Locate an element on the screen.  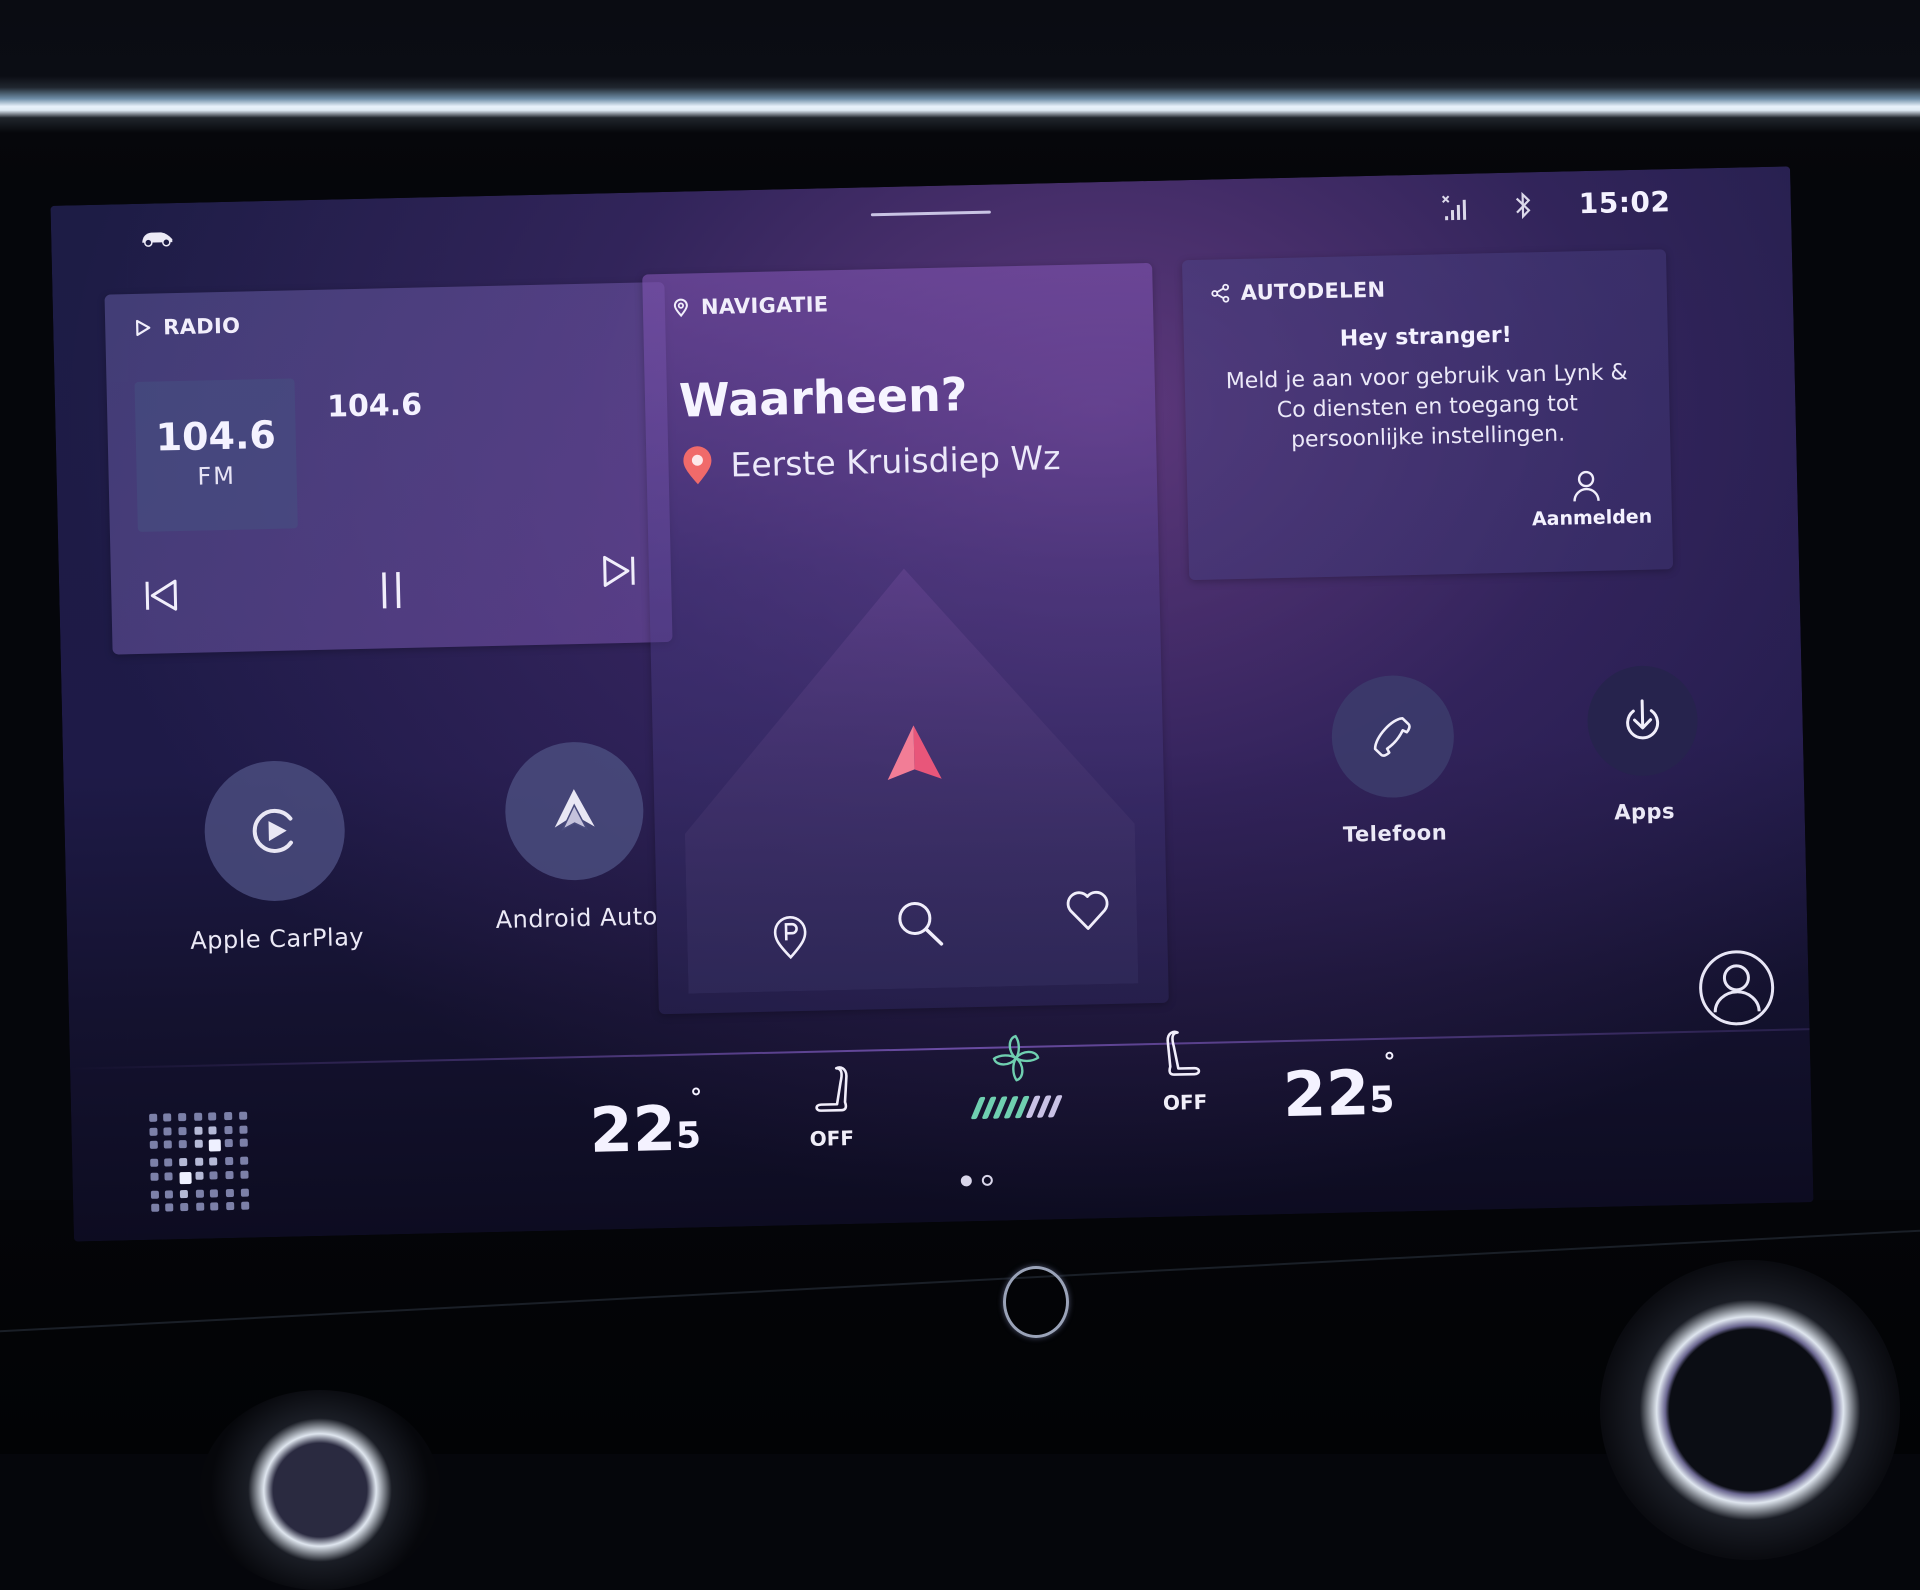
driver-temp-decimal: 5 is located at coordinates (688, 1136).